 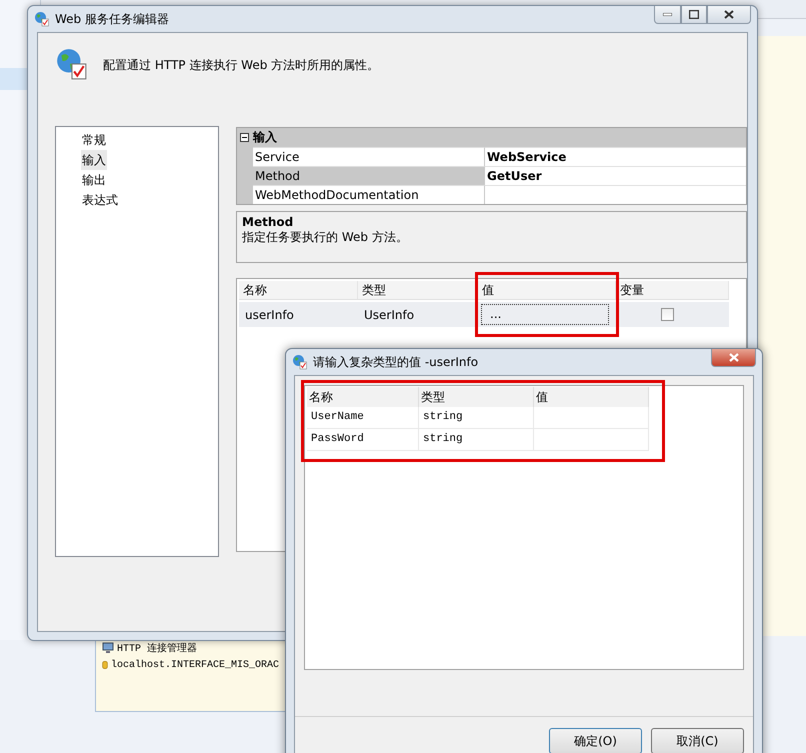 What do you see at coordinates (396, 362) in the screenshot?
I see `dialog-title: 请输入复杂类型的值 -userInfo` at bounding box center [396, 362].